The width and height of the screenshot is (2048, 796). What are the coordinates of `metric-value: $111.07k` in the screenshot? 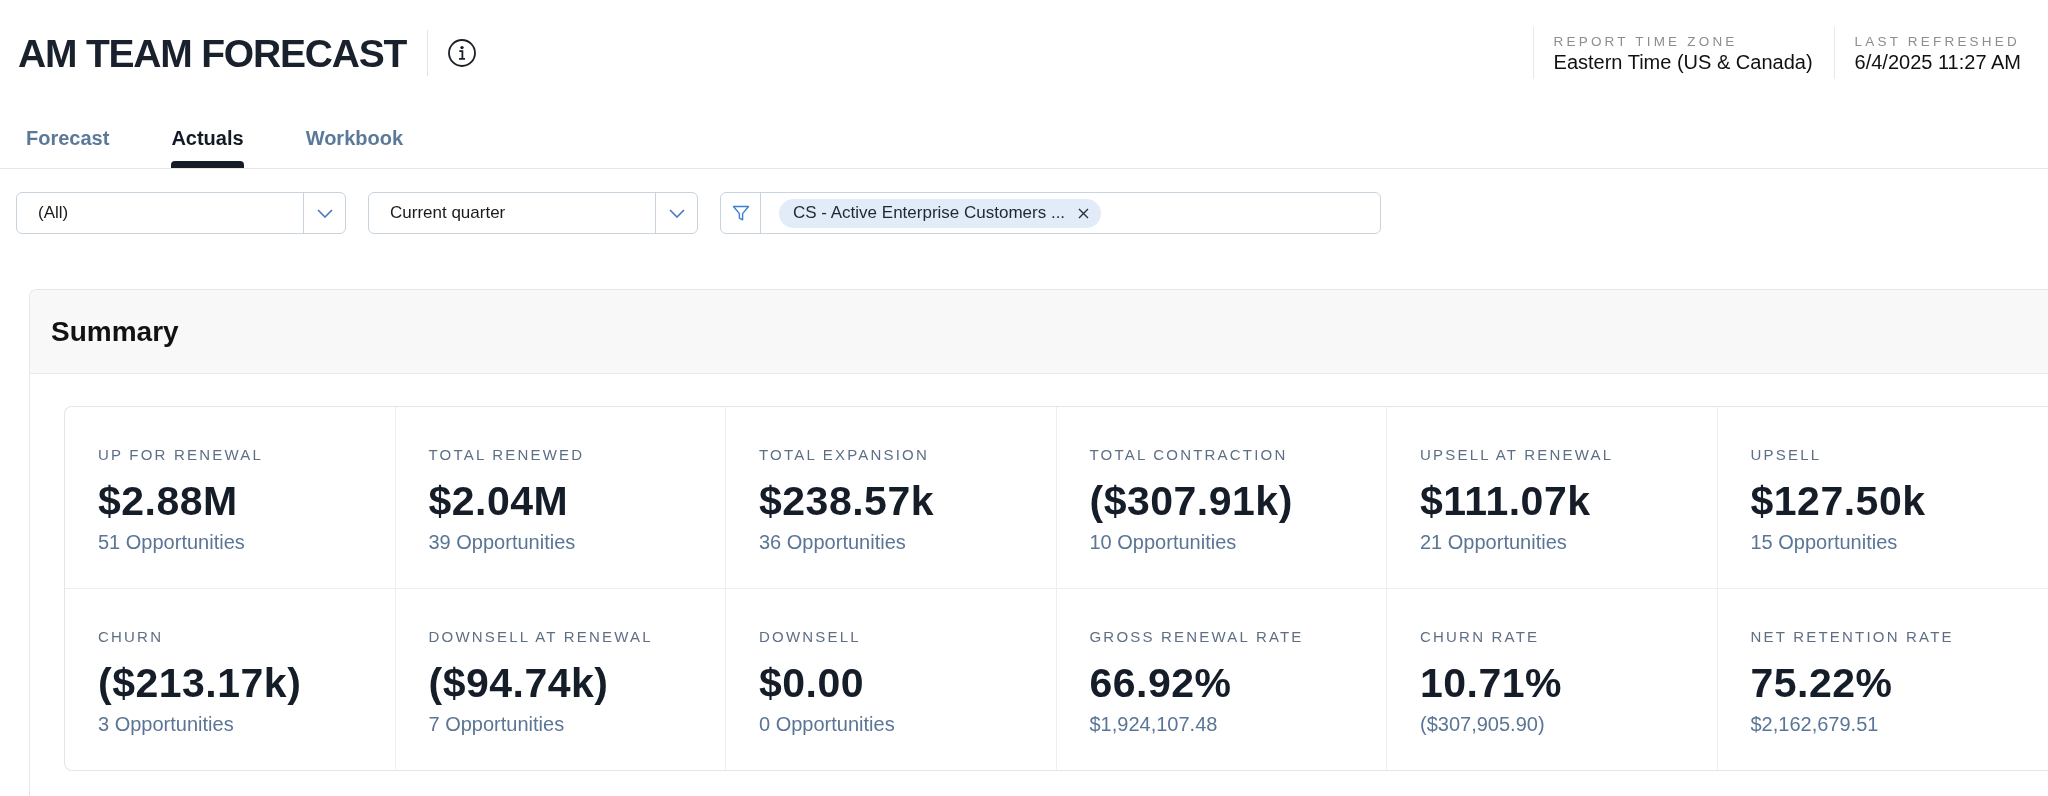 It's located at (1506, 501).